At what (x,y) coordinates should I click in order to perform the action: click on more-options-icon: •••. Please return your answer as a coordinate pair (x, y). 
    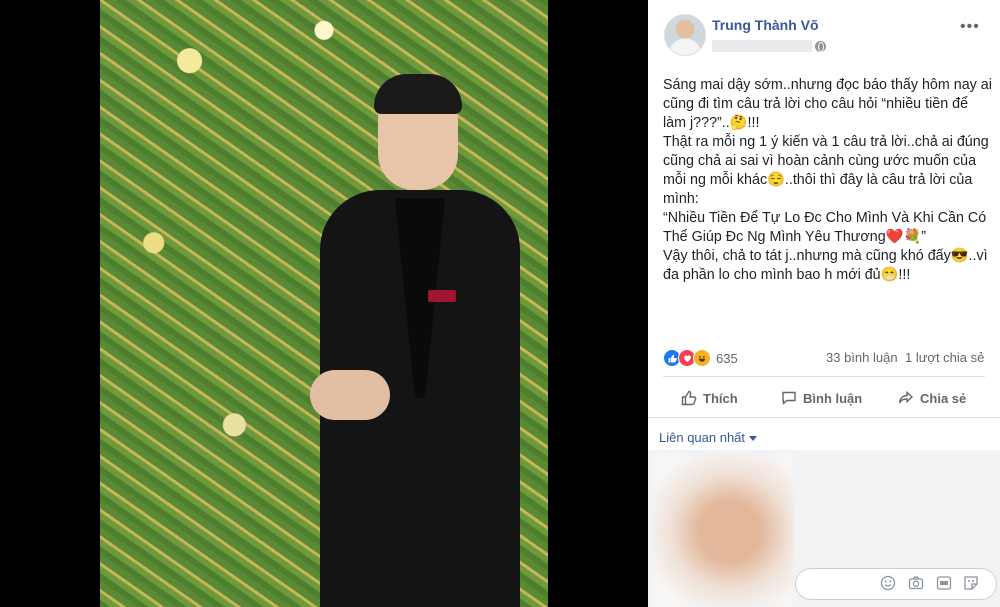
    Looking at the image, I should click on (970, 27).